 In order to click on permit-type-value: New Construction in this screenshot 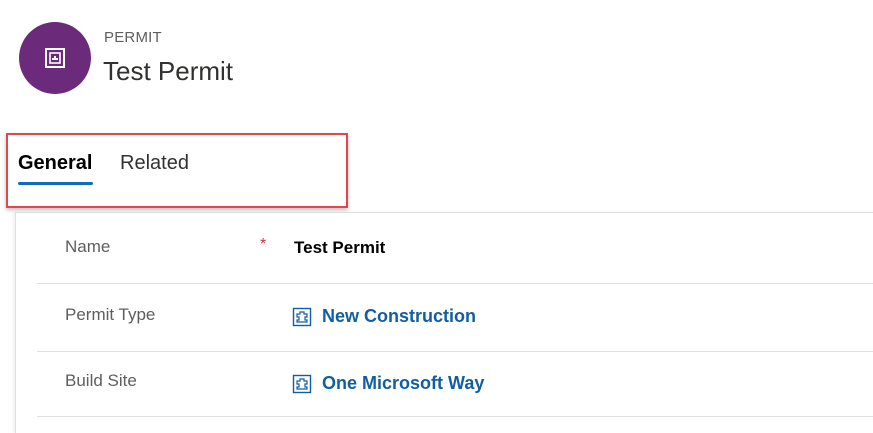, I will do `click(399, 316)`.